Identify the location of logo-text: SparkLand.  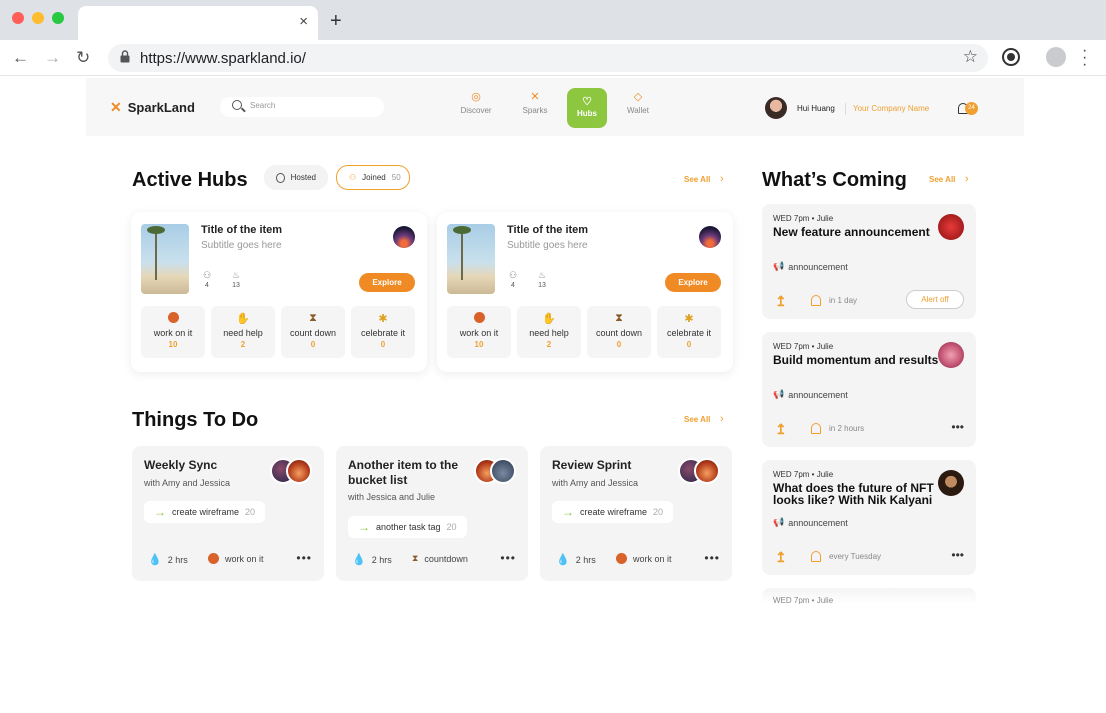
(161, 107).